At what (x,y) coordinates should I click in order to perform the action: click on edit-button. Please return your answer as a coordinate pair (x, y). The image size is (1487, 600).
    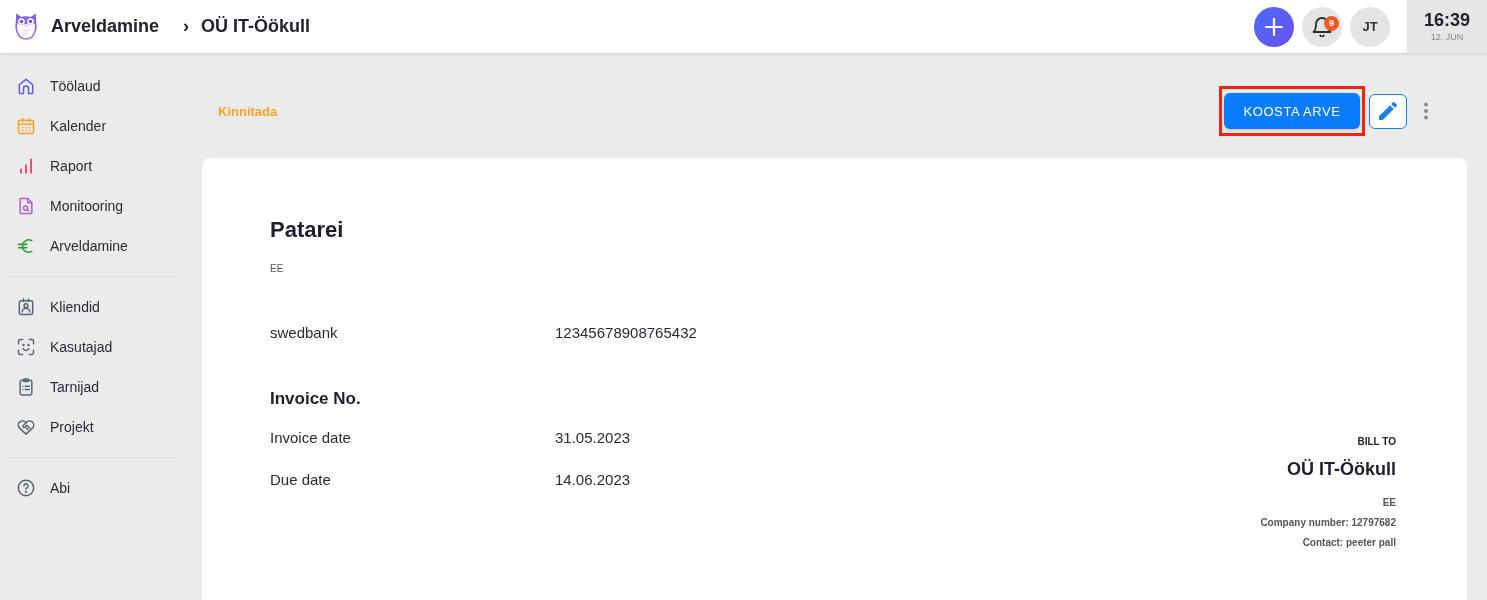
    Looking at the image, I should click on (1388, 111).